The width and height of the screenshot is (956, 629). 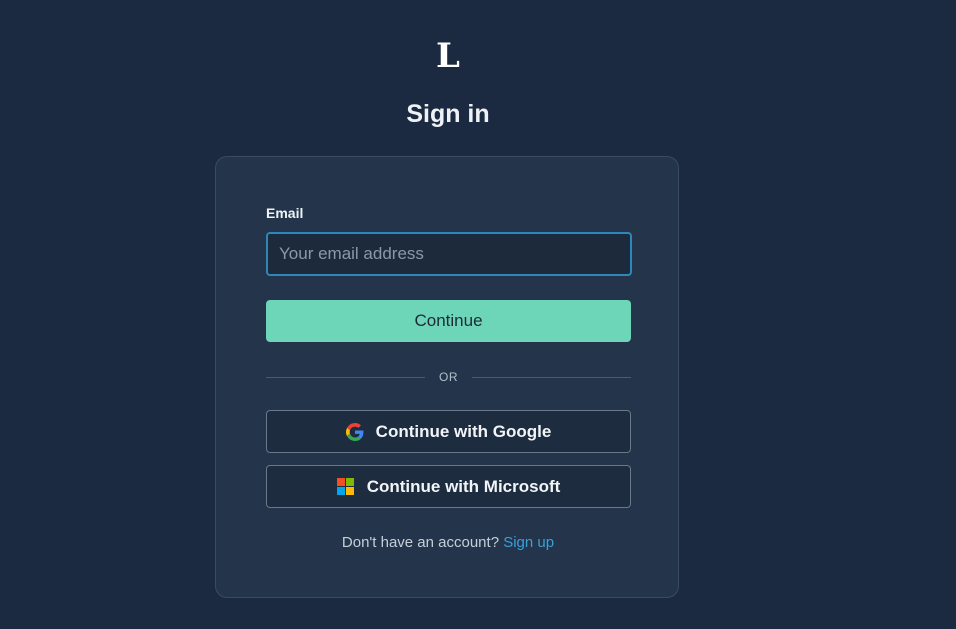 I want to click on google-button-label: Continue with Google, so click(x=463, y=431).